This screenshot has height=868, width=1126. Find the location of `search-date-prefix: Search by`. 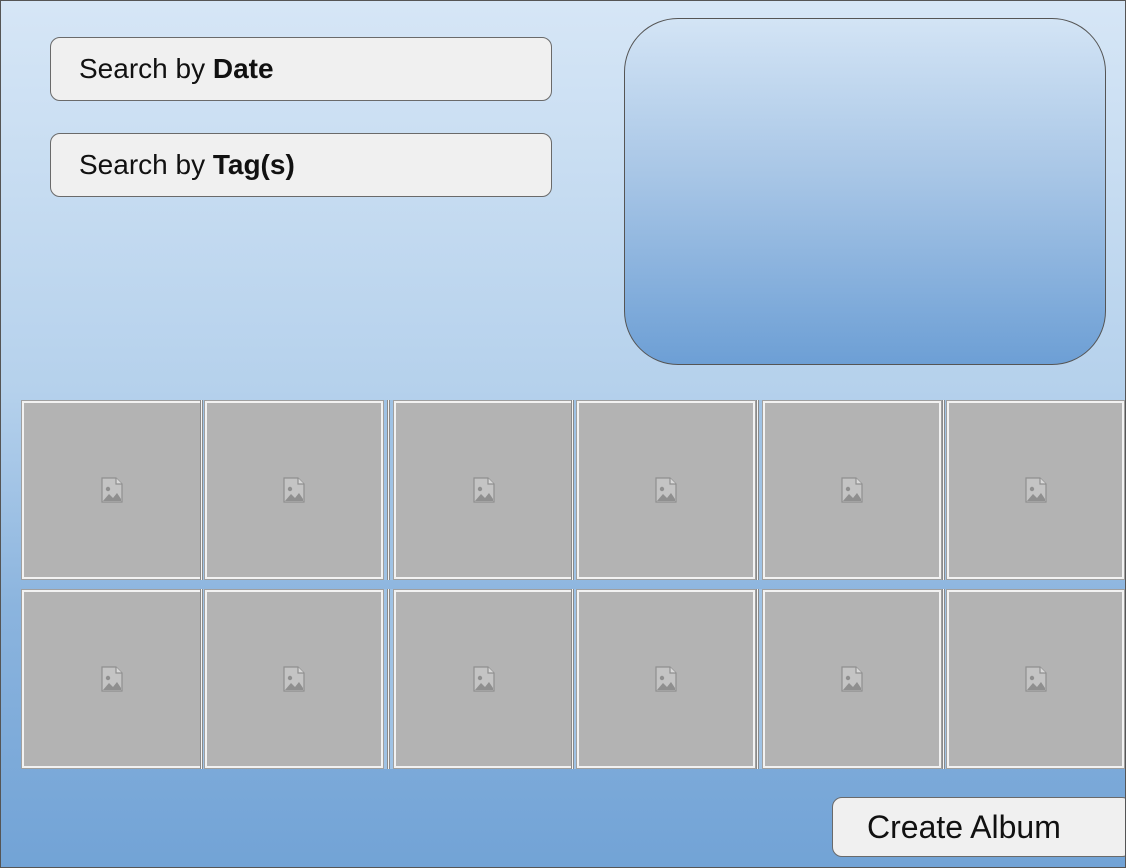

search-date-prefix: Search by is located at coordinates (146, 68).